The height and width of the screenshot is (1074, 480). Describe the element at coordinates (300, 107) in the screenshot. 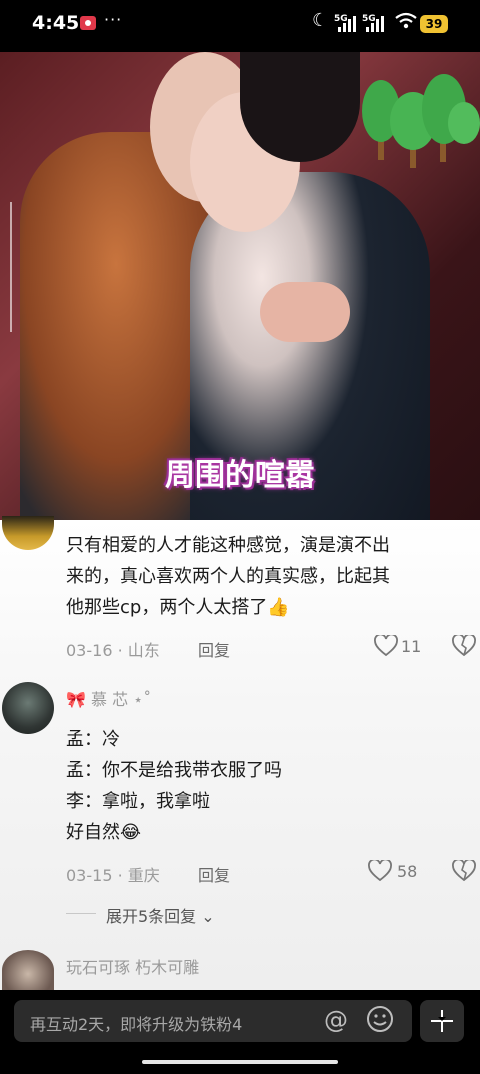

I see `video-hair` at that location.